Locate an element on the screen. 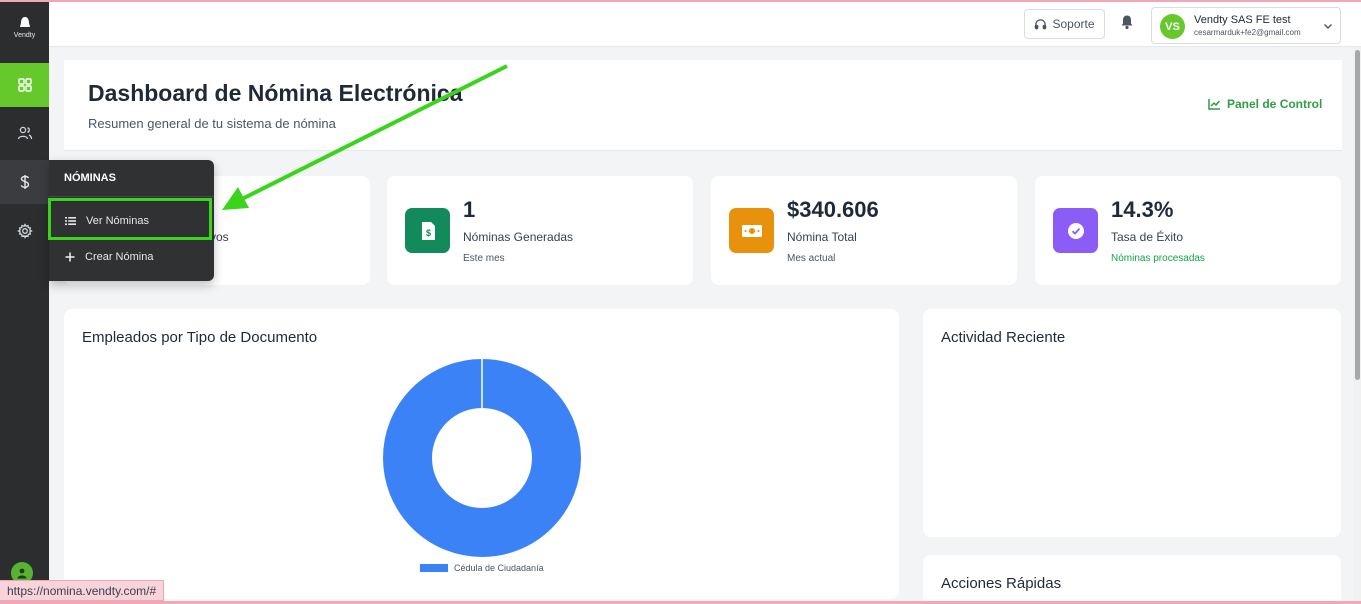 Image resolution: width=1361 pixels, height=604 pixels. gear-icon is located at coordinates (24, 231).